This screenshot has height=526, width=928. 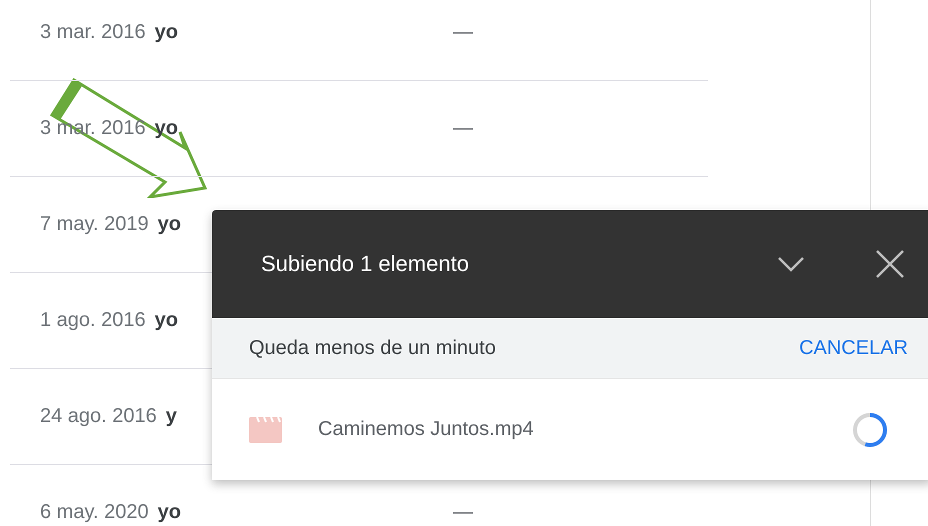 What do you see at coordinates (93, 320) in the screenshot?
I see `date-text: 1 ago. 2016` at bounding box center [93, 320].